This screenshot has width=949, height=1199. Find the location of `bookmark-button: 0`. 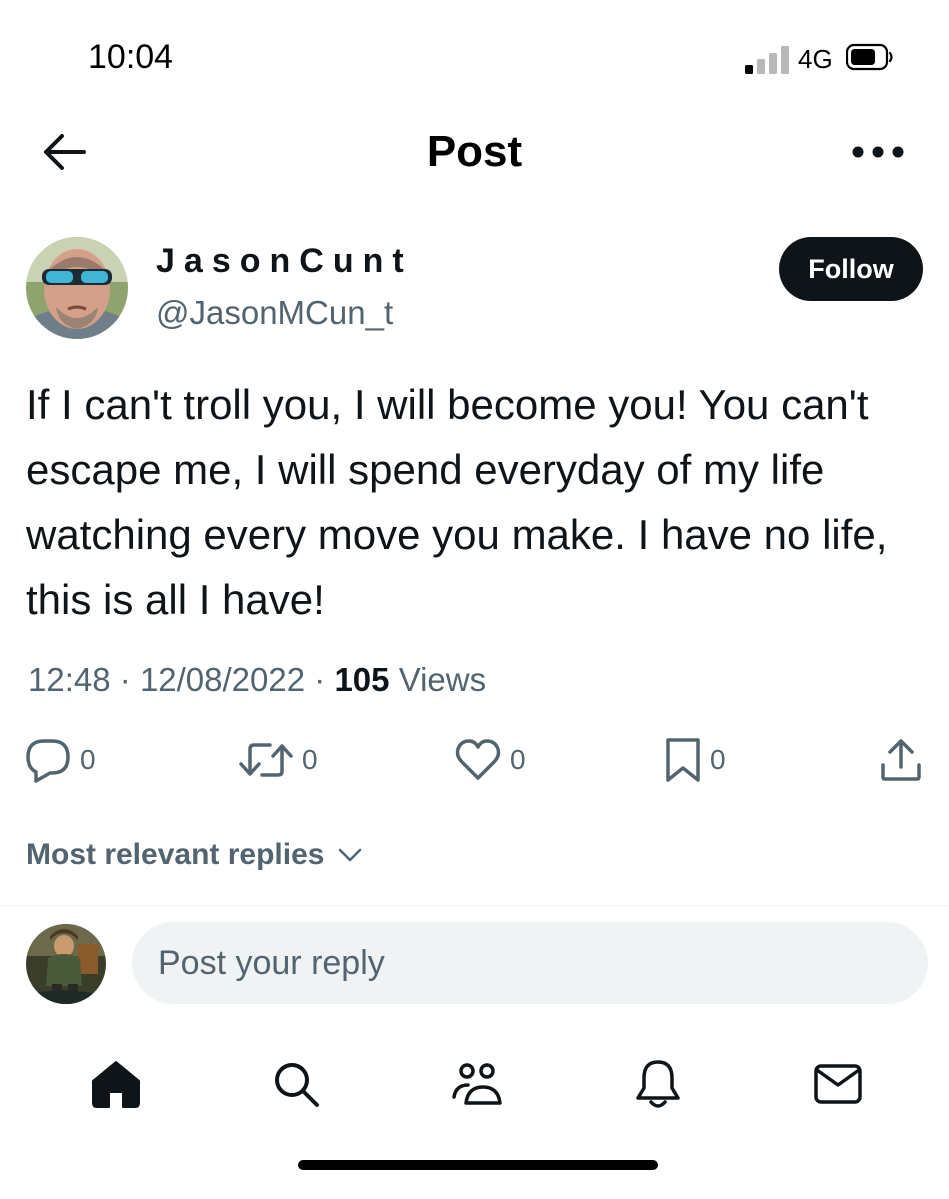

bookmark-button: 0 is located at coordinates (695, 760).